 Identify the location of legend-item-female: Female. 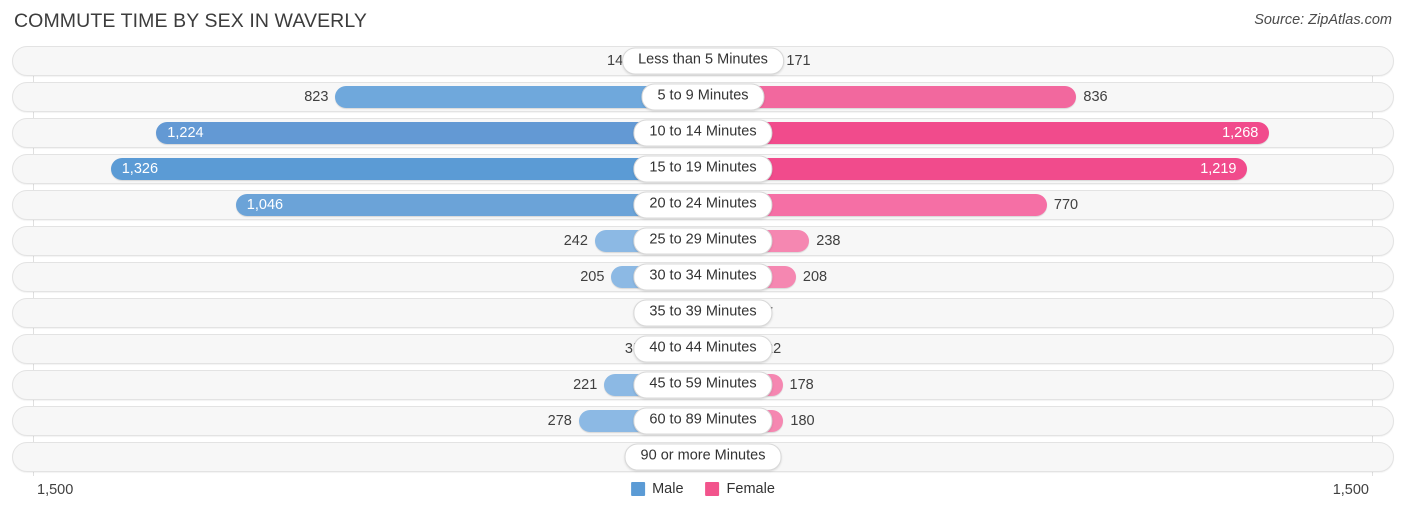
(740, 489).